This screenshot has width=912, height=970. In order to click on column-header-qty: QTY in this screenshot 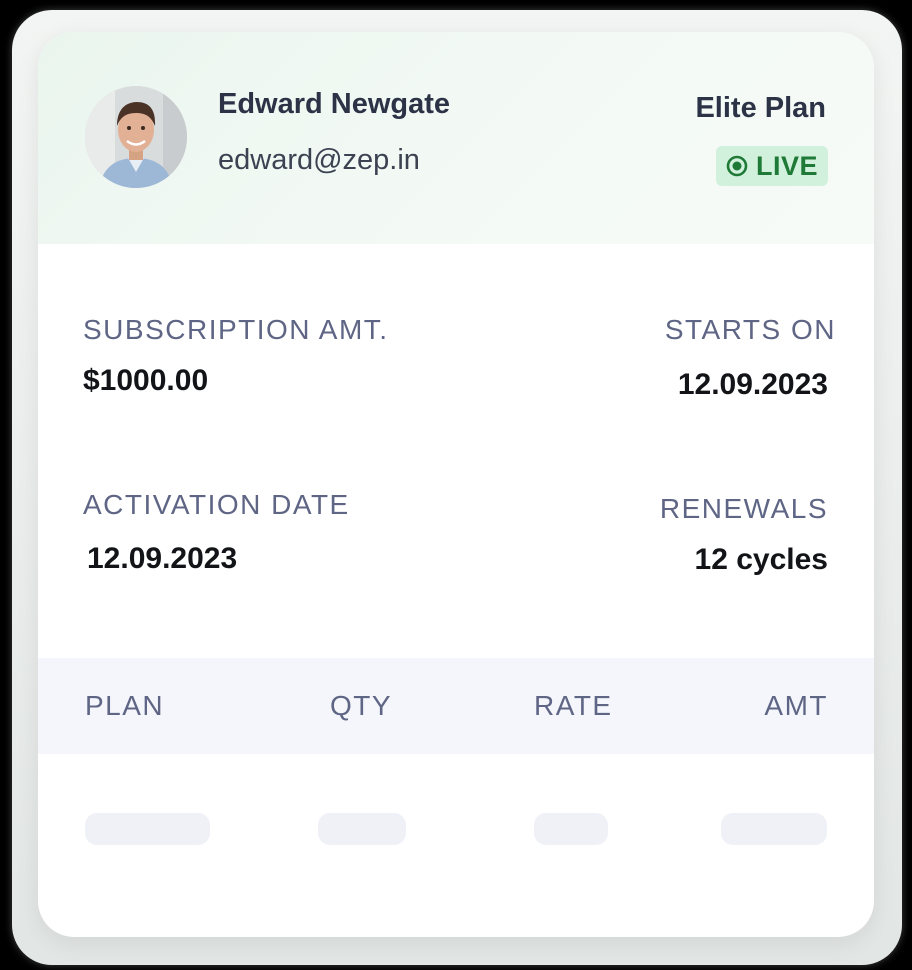, I will do `click(361, 706)`.